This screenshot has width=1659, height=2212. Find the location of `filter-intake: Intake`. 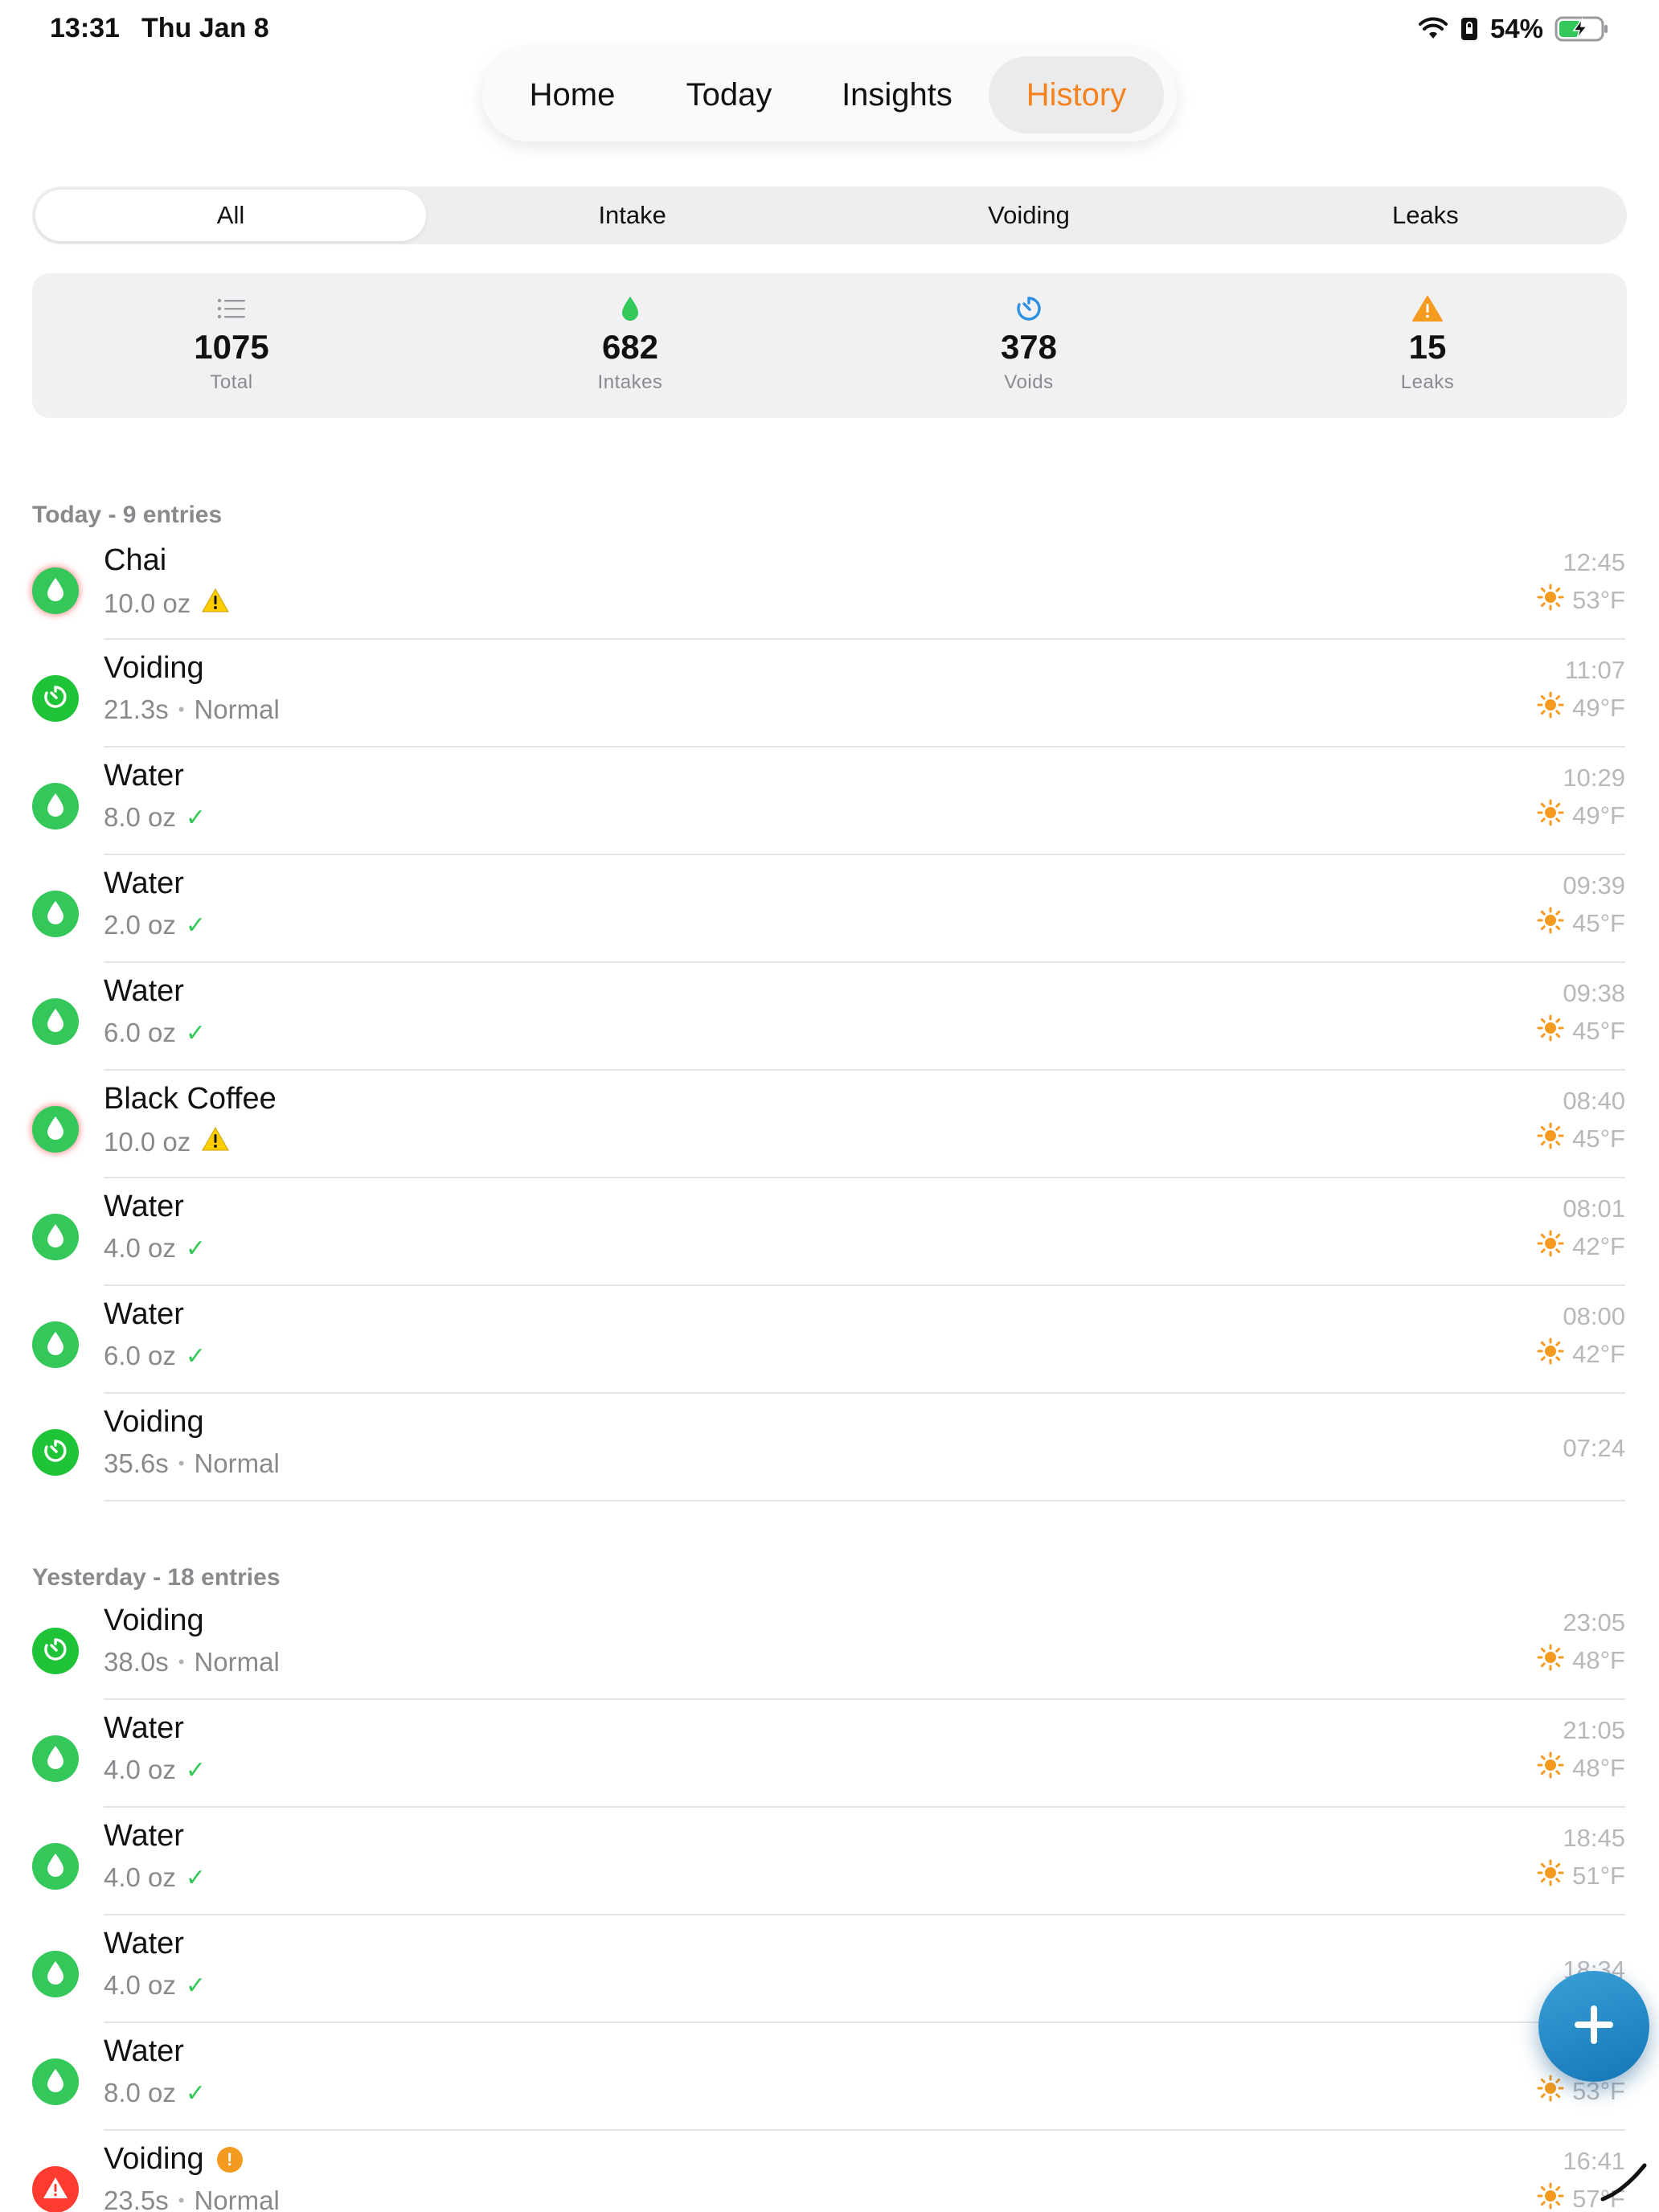

filter-intake: Intake is located at coordinates (632, 216).